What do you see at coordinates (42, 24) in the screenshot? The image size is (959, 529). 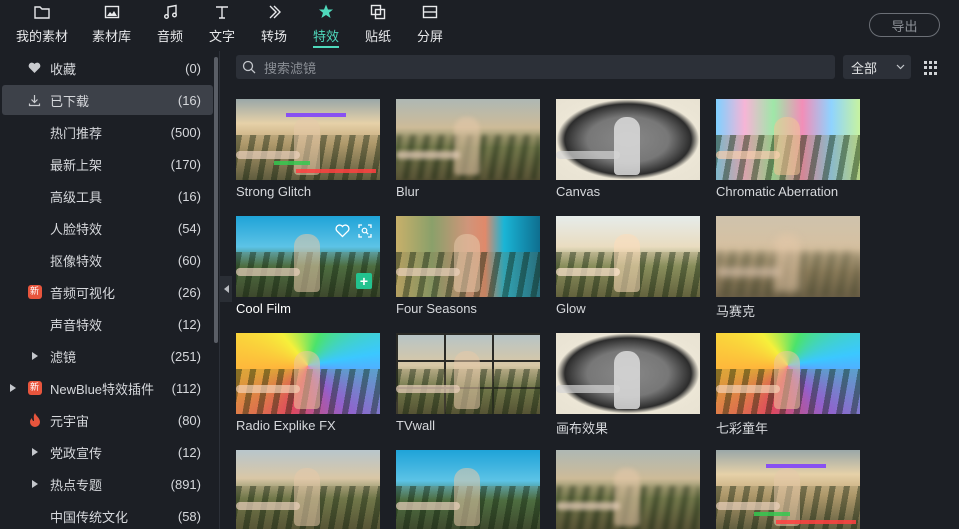 I see `tab-my-media: 我的素材` at bounding box center [42, 24].